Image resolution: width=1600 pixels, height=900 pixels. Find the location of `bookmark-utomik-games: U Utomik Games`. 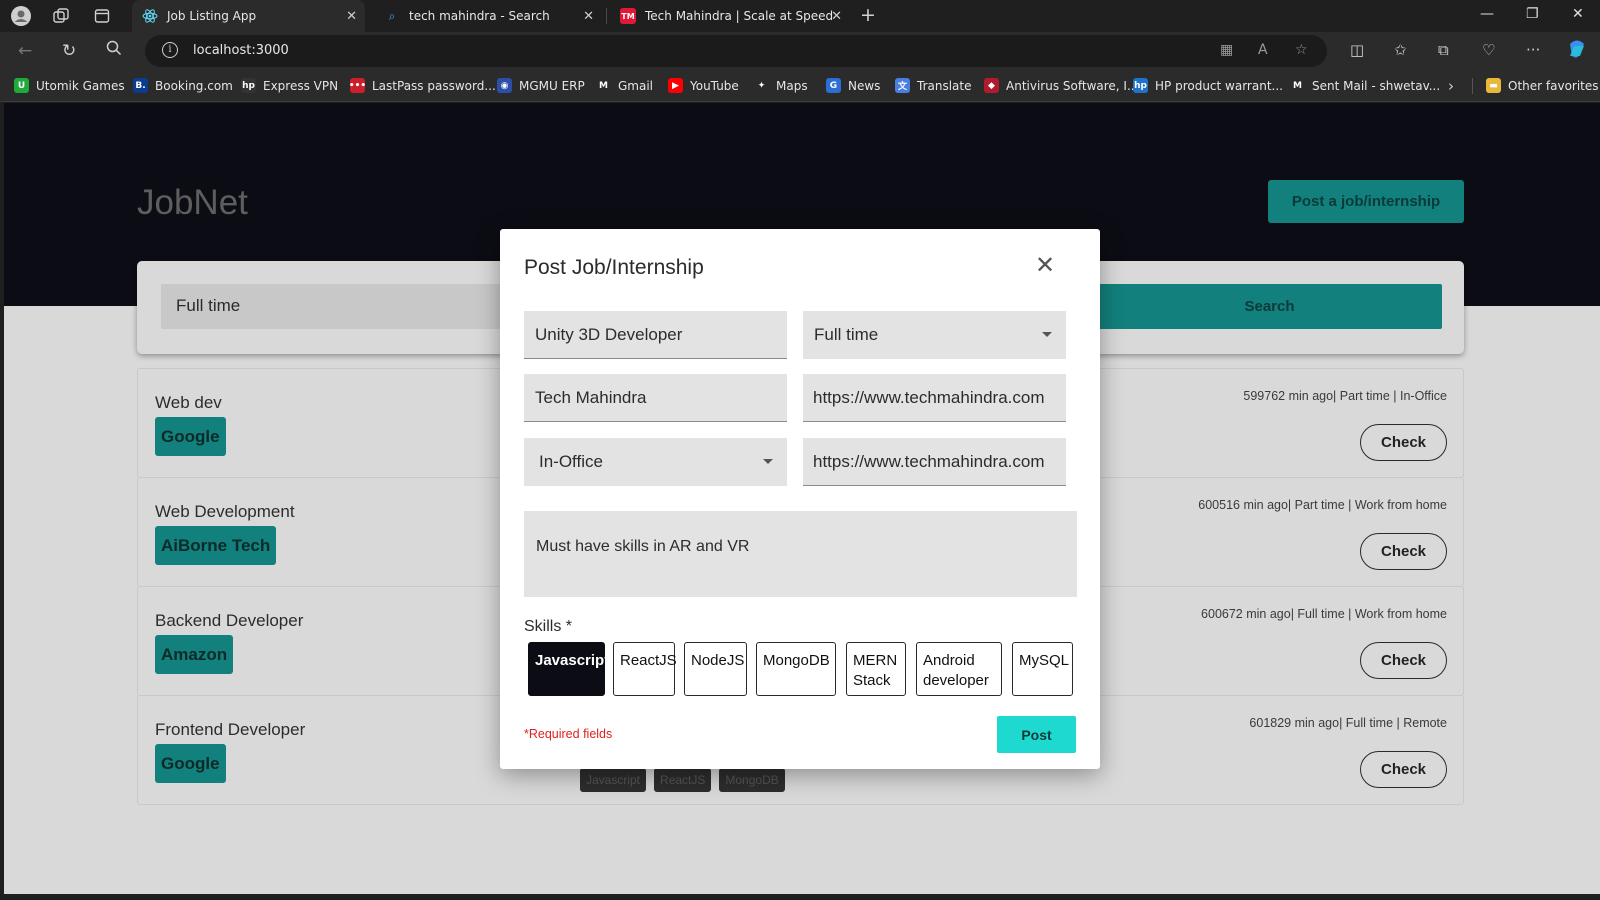

bookmark-utomik-games: U Utomik Games is located at coordinates (69, 85).